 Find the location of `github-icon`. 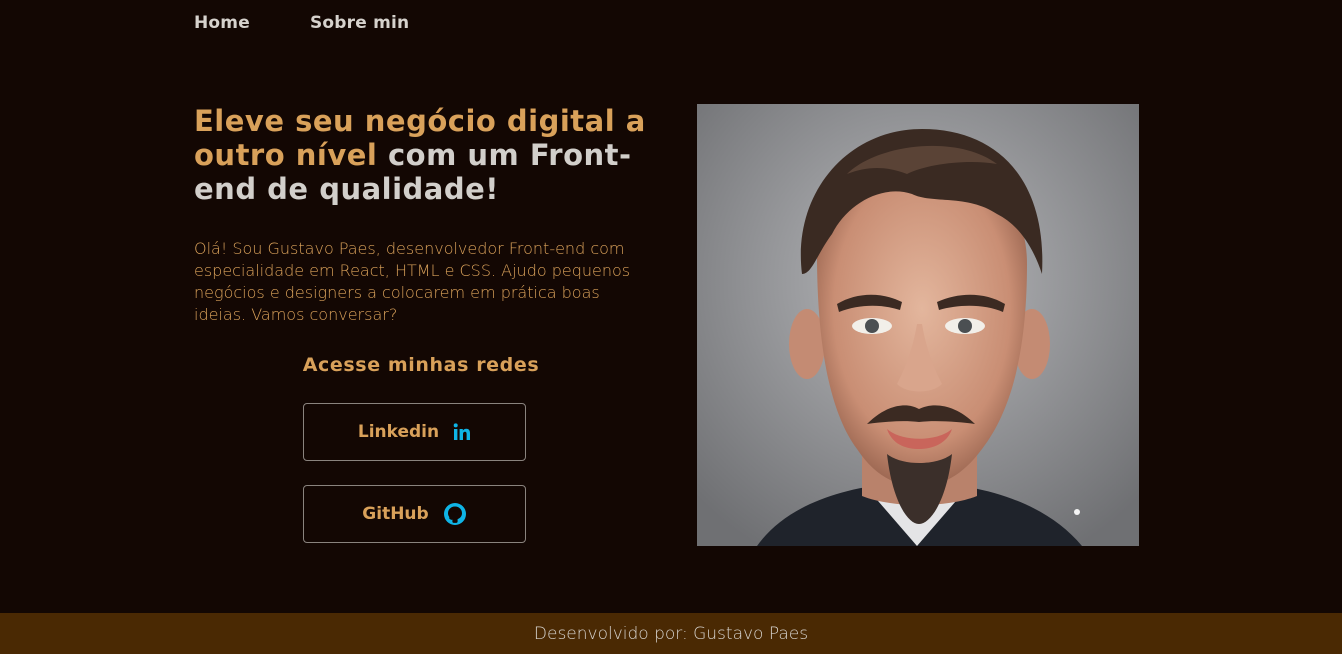

github-icon is located at coordinates (455, 514).